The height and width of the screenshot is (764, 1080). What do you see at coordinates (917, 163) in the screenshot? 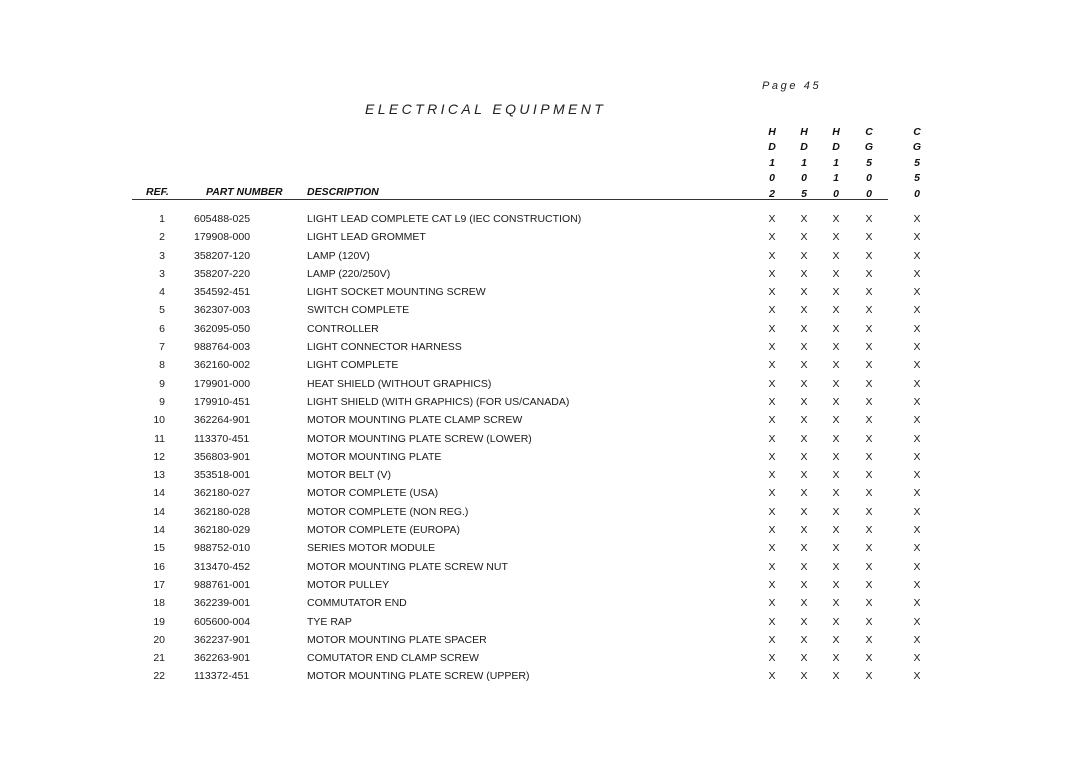
I see `model-column-header: CG 5 5 0` at bounding box center [917, 163].